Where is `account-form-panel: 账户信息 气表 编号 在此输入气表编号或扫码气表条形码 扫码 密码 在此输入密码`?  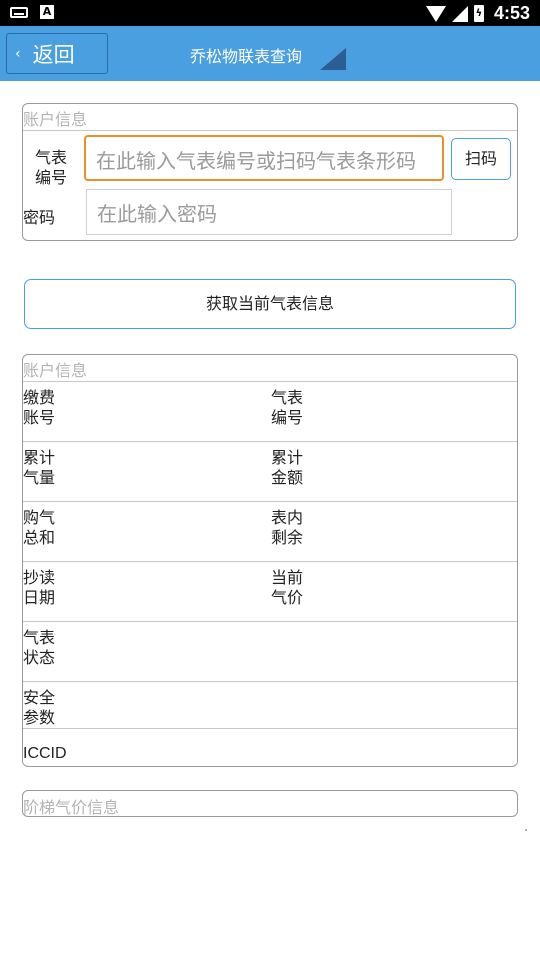 account-form-panel: 账户信息 气表 编号 在此输入气表编号或扫码气表条形码 扫码 密码 在此输入密码 is located at coordinates (270, 172).